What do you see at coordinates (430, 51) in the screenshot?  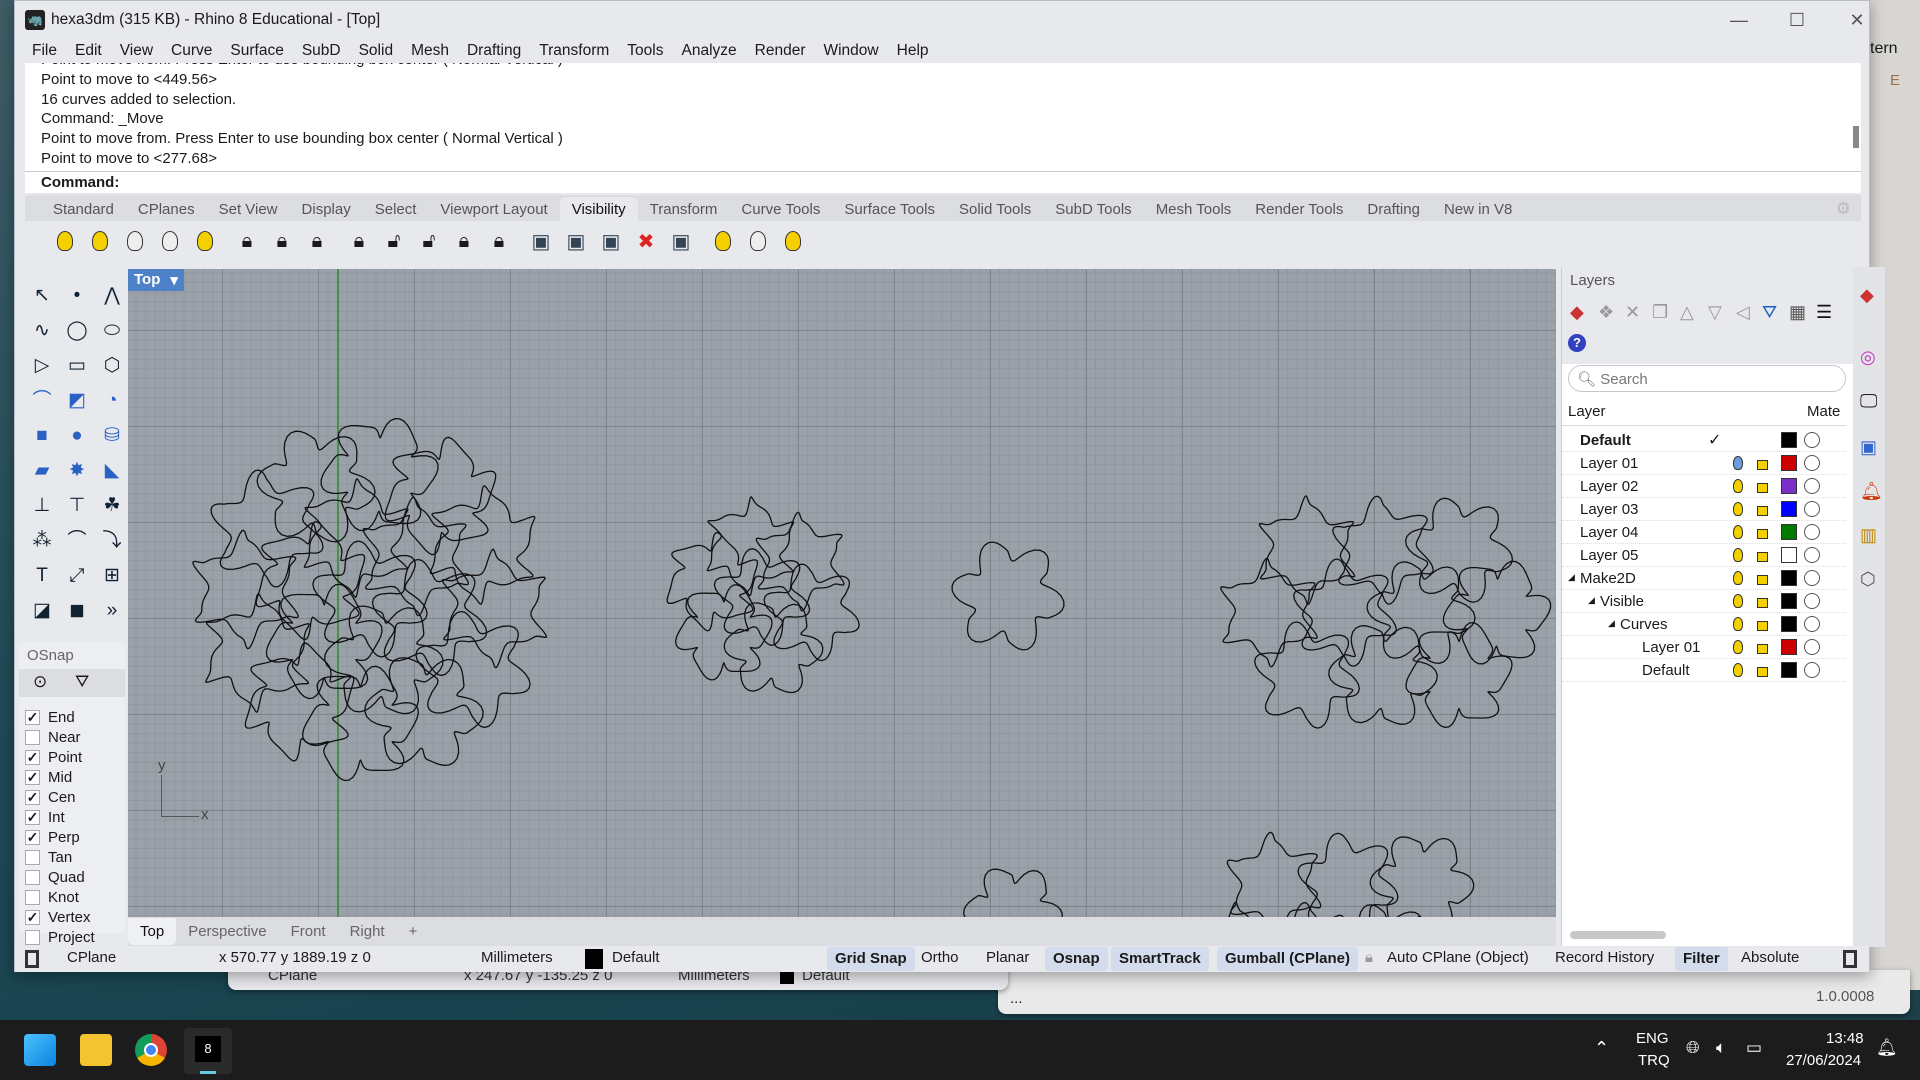 I see `menu-mesh: Mesh` at bounding box center [430, 51].